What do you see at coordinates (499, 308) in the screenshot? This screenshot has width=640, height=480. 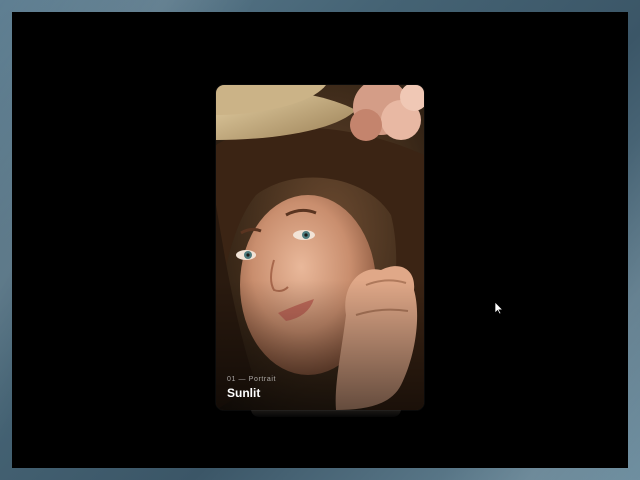 I see `mouse-pointer-icon` at bounding box center [499, 308].